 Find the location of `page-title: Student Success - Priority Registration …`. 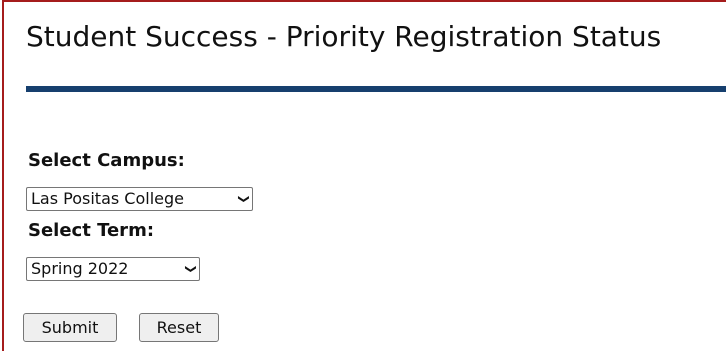

page-title: Student Success - Priority Registration … is located at coordinates (344, 36).